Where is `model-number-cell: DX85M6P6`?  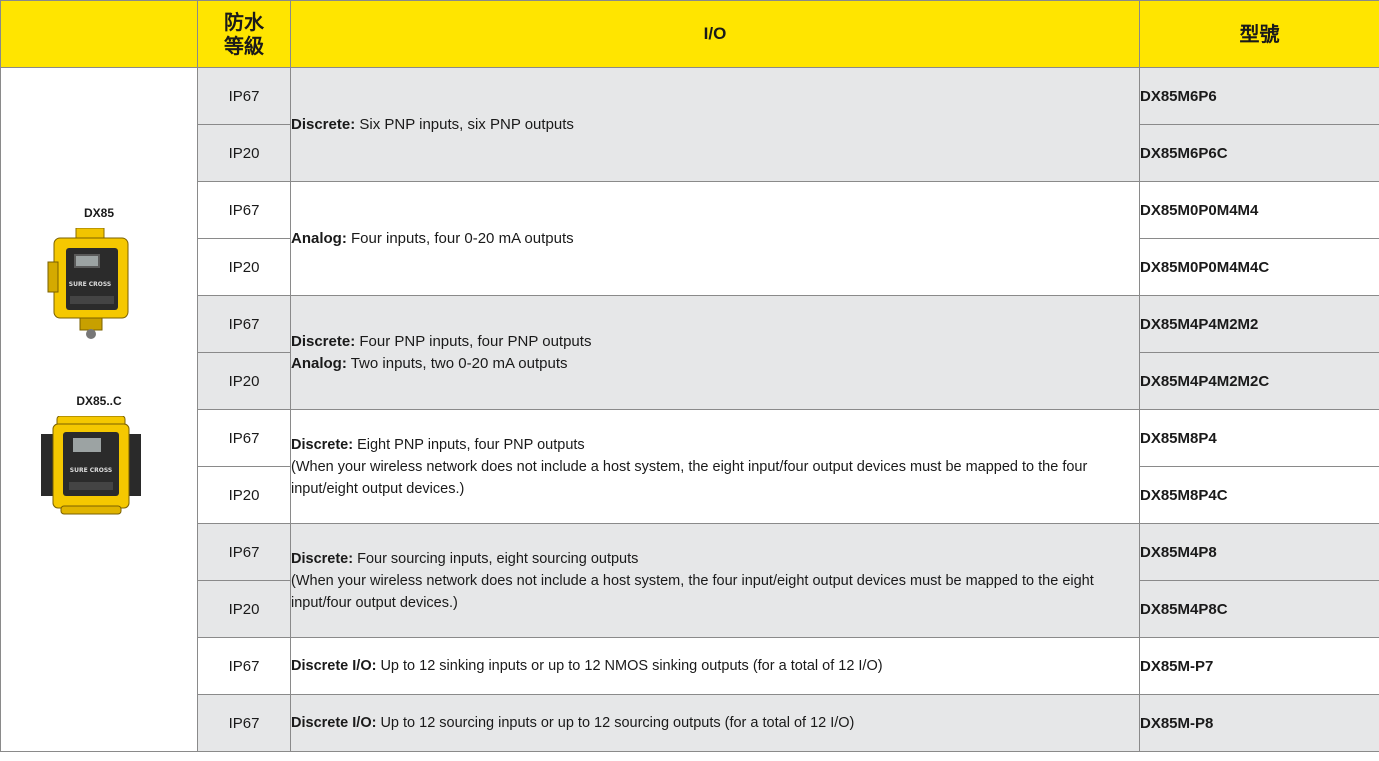
model-number-cell: DX85M6P6 is located at coordinates (1259, 96).